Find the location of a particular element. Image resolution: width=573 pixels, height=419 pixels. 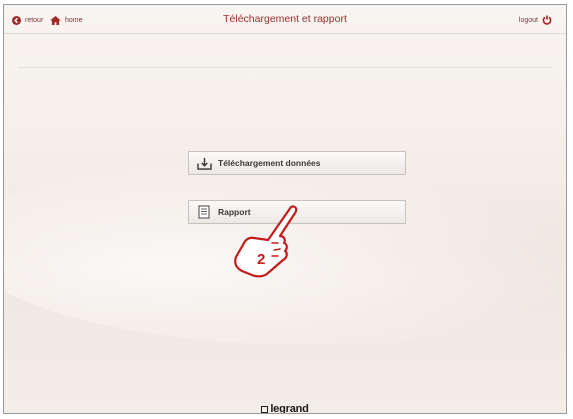

download-data-button: Téléchargement données is located at coordinates (297, 163).